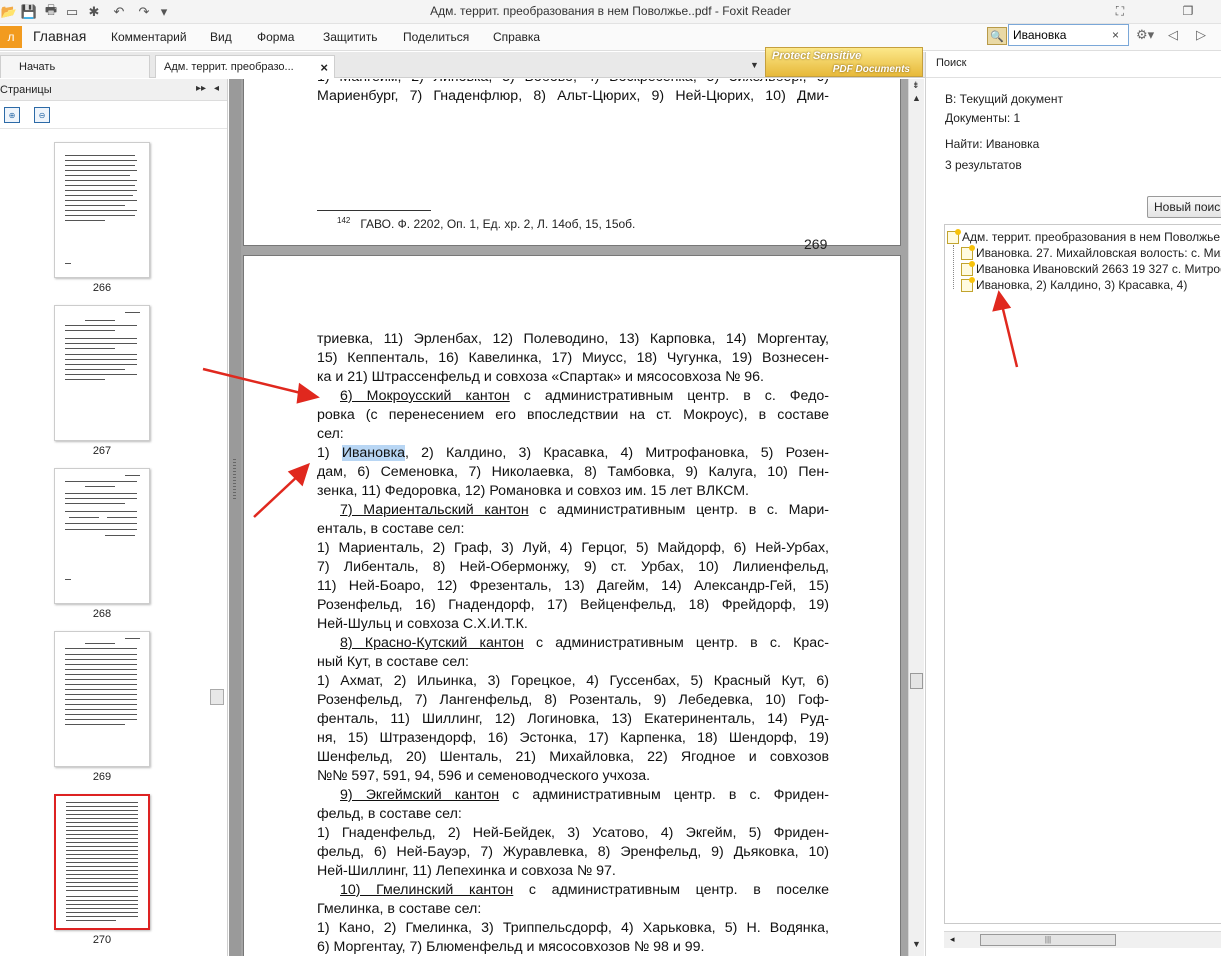 This screenshot has width=1221, height=956. I want to click on panel-expand-icon: ▸▸, so click(201, 88).